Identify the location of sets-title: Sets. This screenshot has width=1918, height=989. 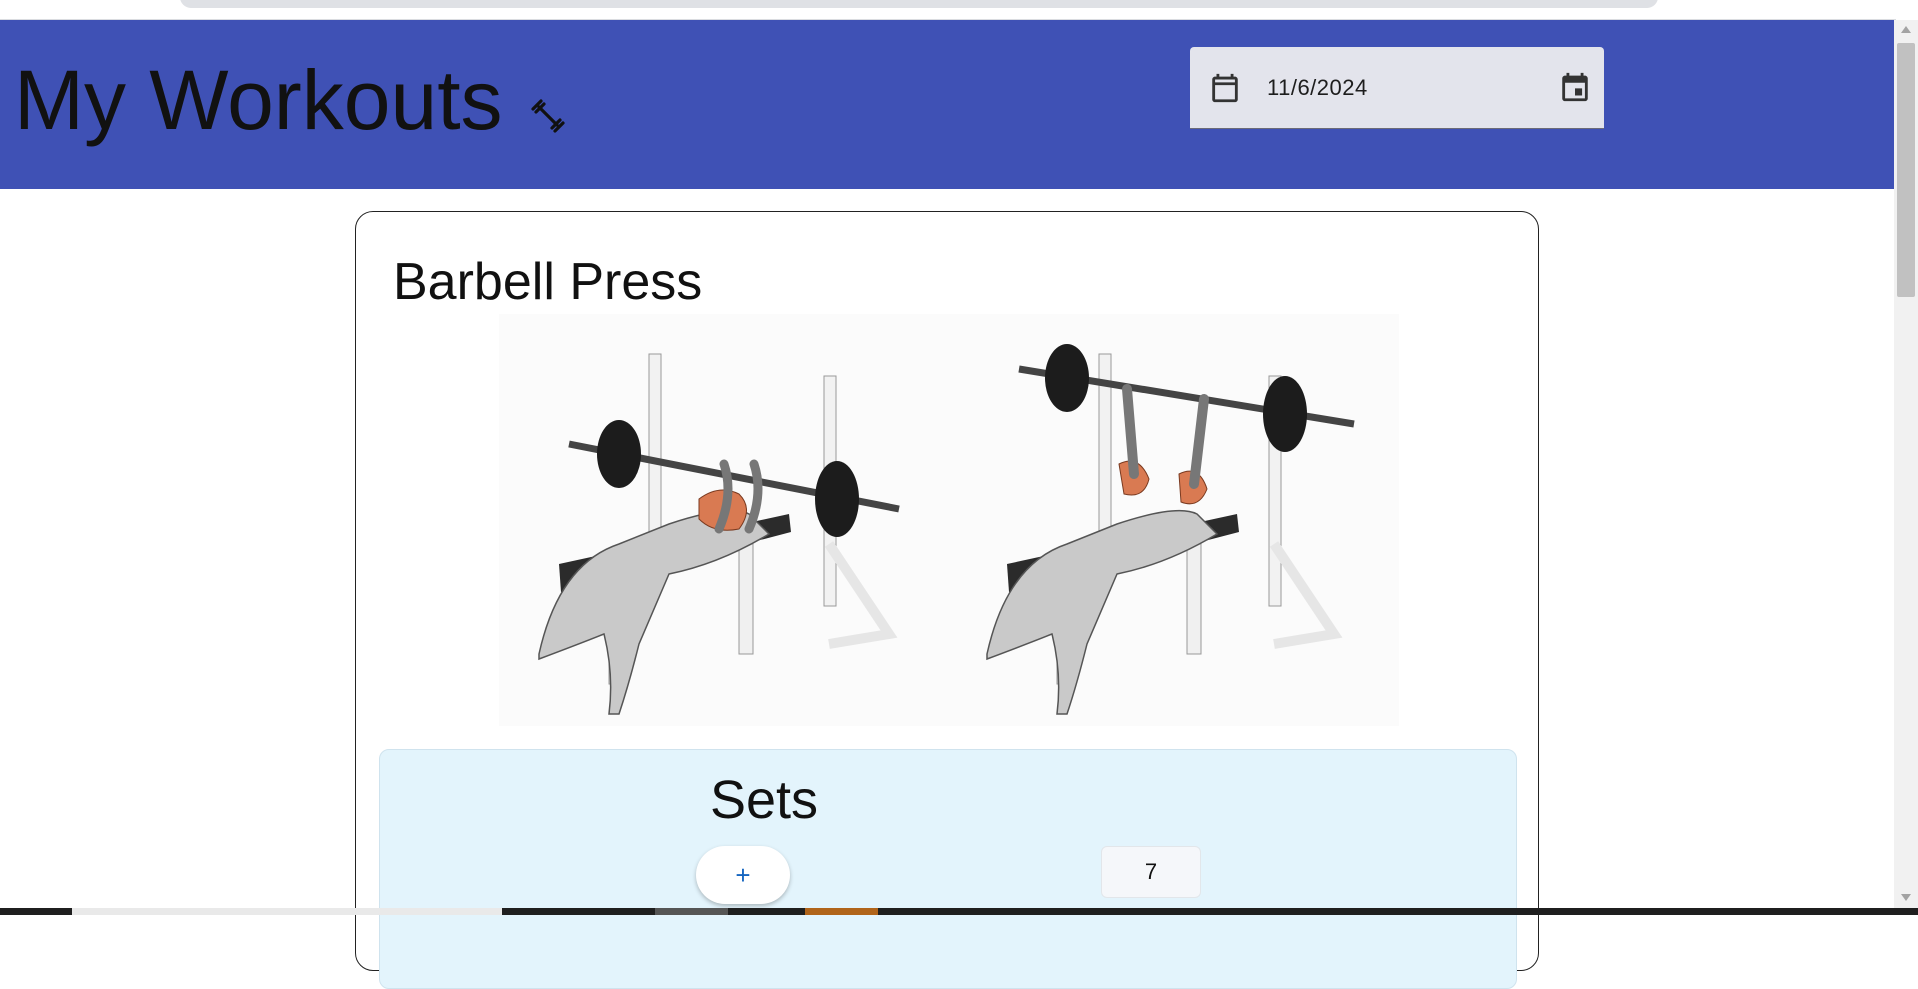
(764, 800).